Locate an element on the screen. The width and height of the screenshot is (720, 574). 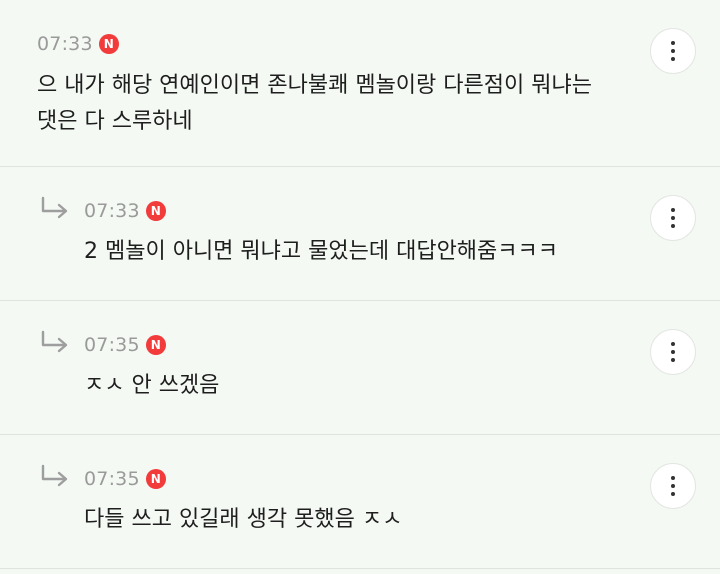
comment-text-line: 다들 쓰고 있길래 생각 못했음 ㅈㅅ is located at coordinates (243, 519).